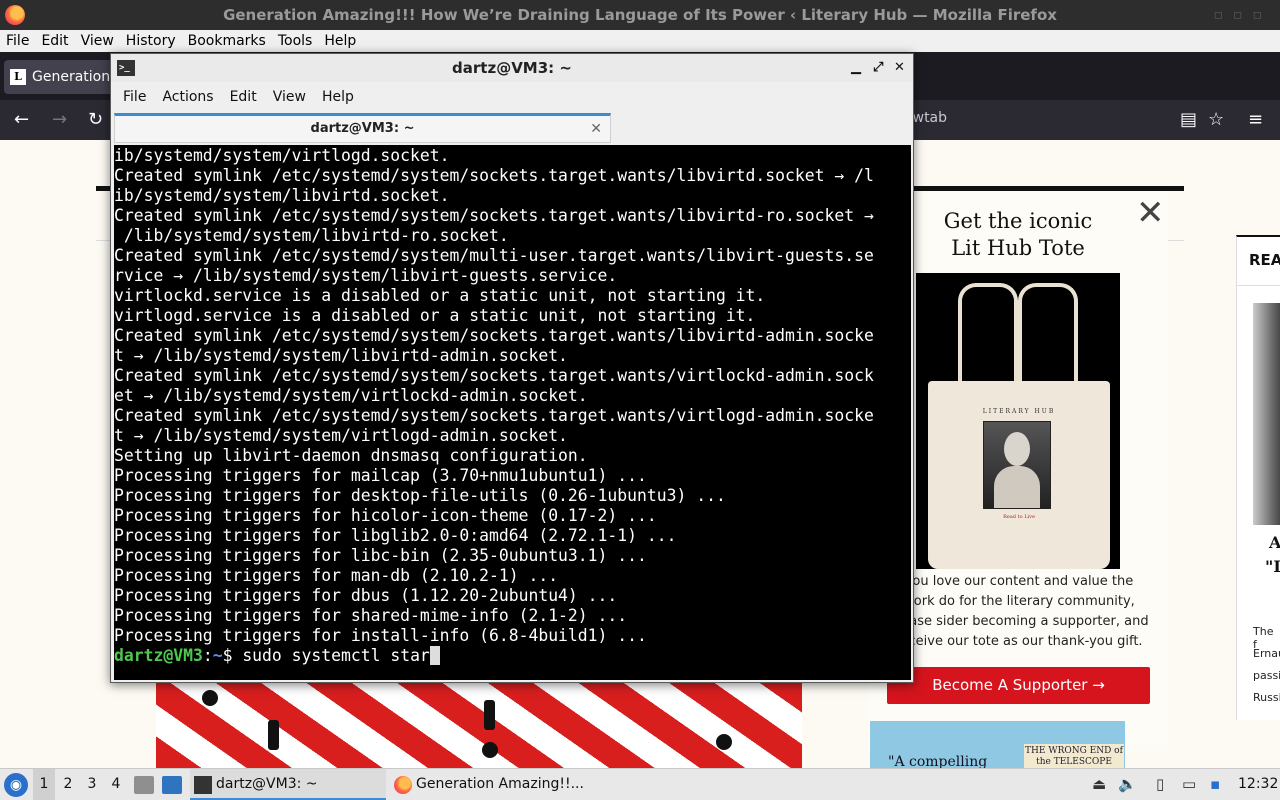  I want to click on tote-handle-right, so click(1048, 338).